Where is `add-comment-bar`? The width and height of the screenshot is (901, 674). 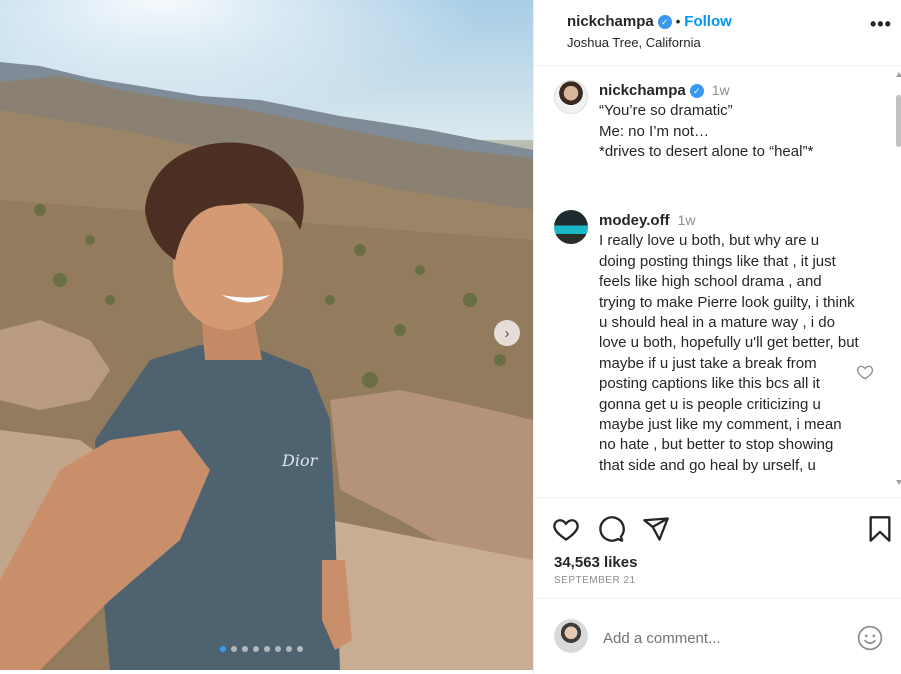 add-comment-bar is located at coordinates (717, 636).